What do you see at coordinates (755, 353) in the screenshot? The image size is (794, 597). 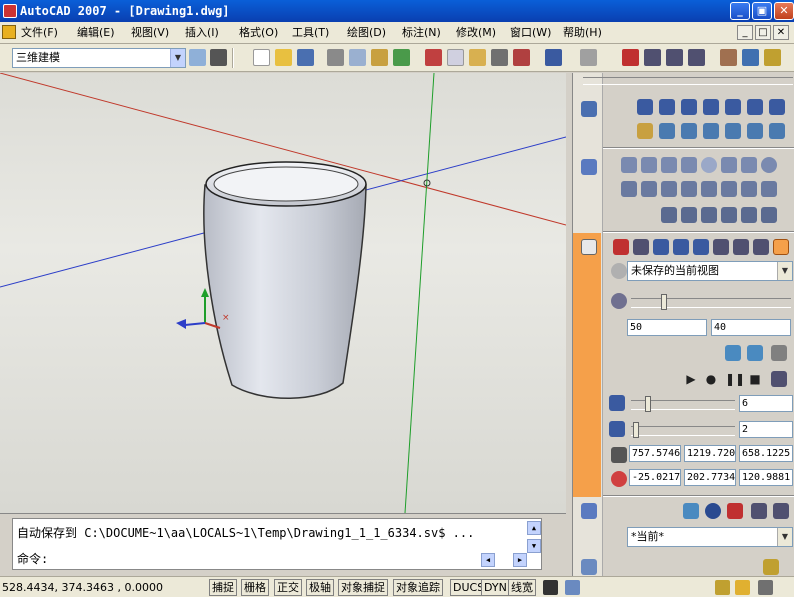 I see `display-cameras-icon` at bounding box center [755, 353].